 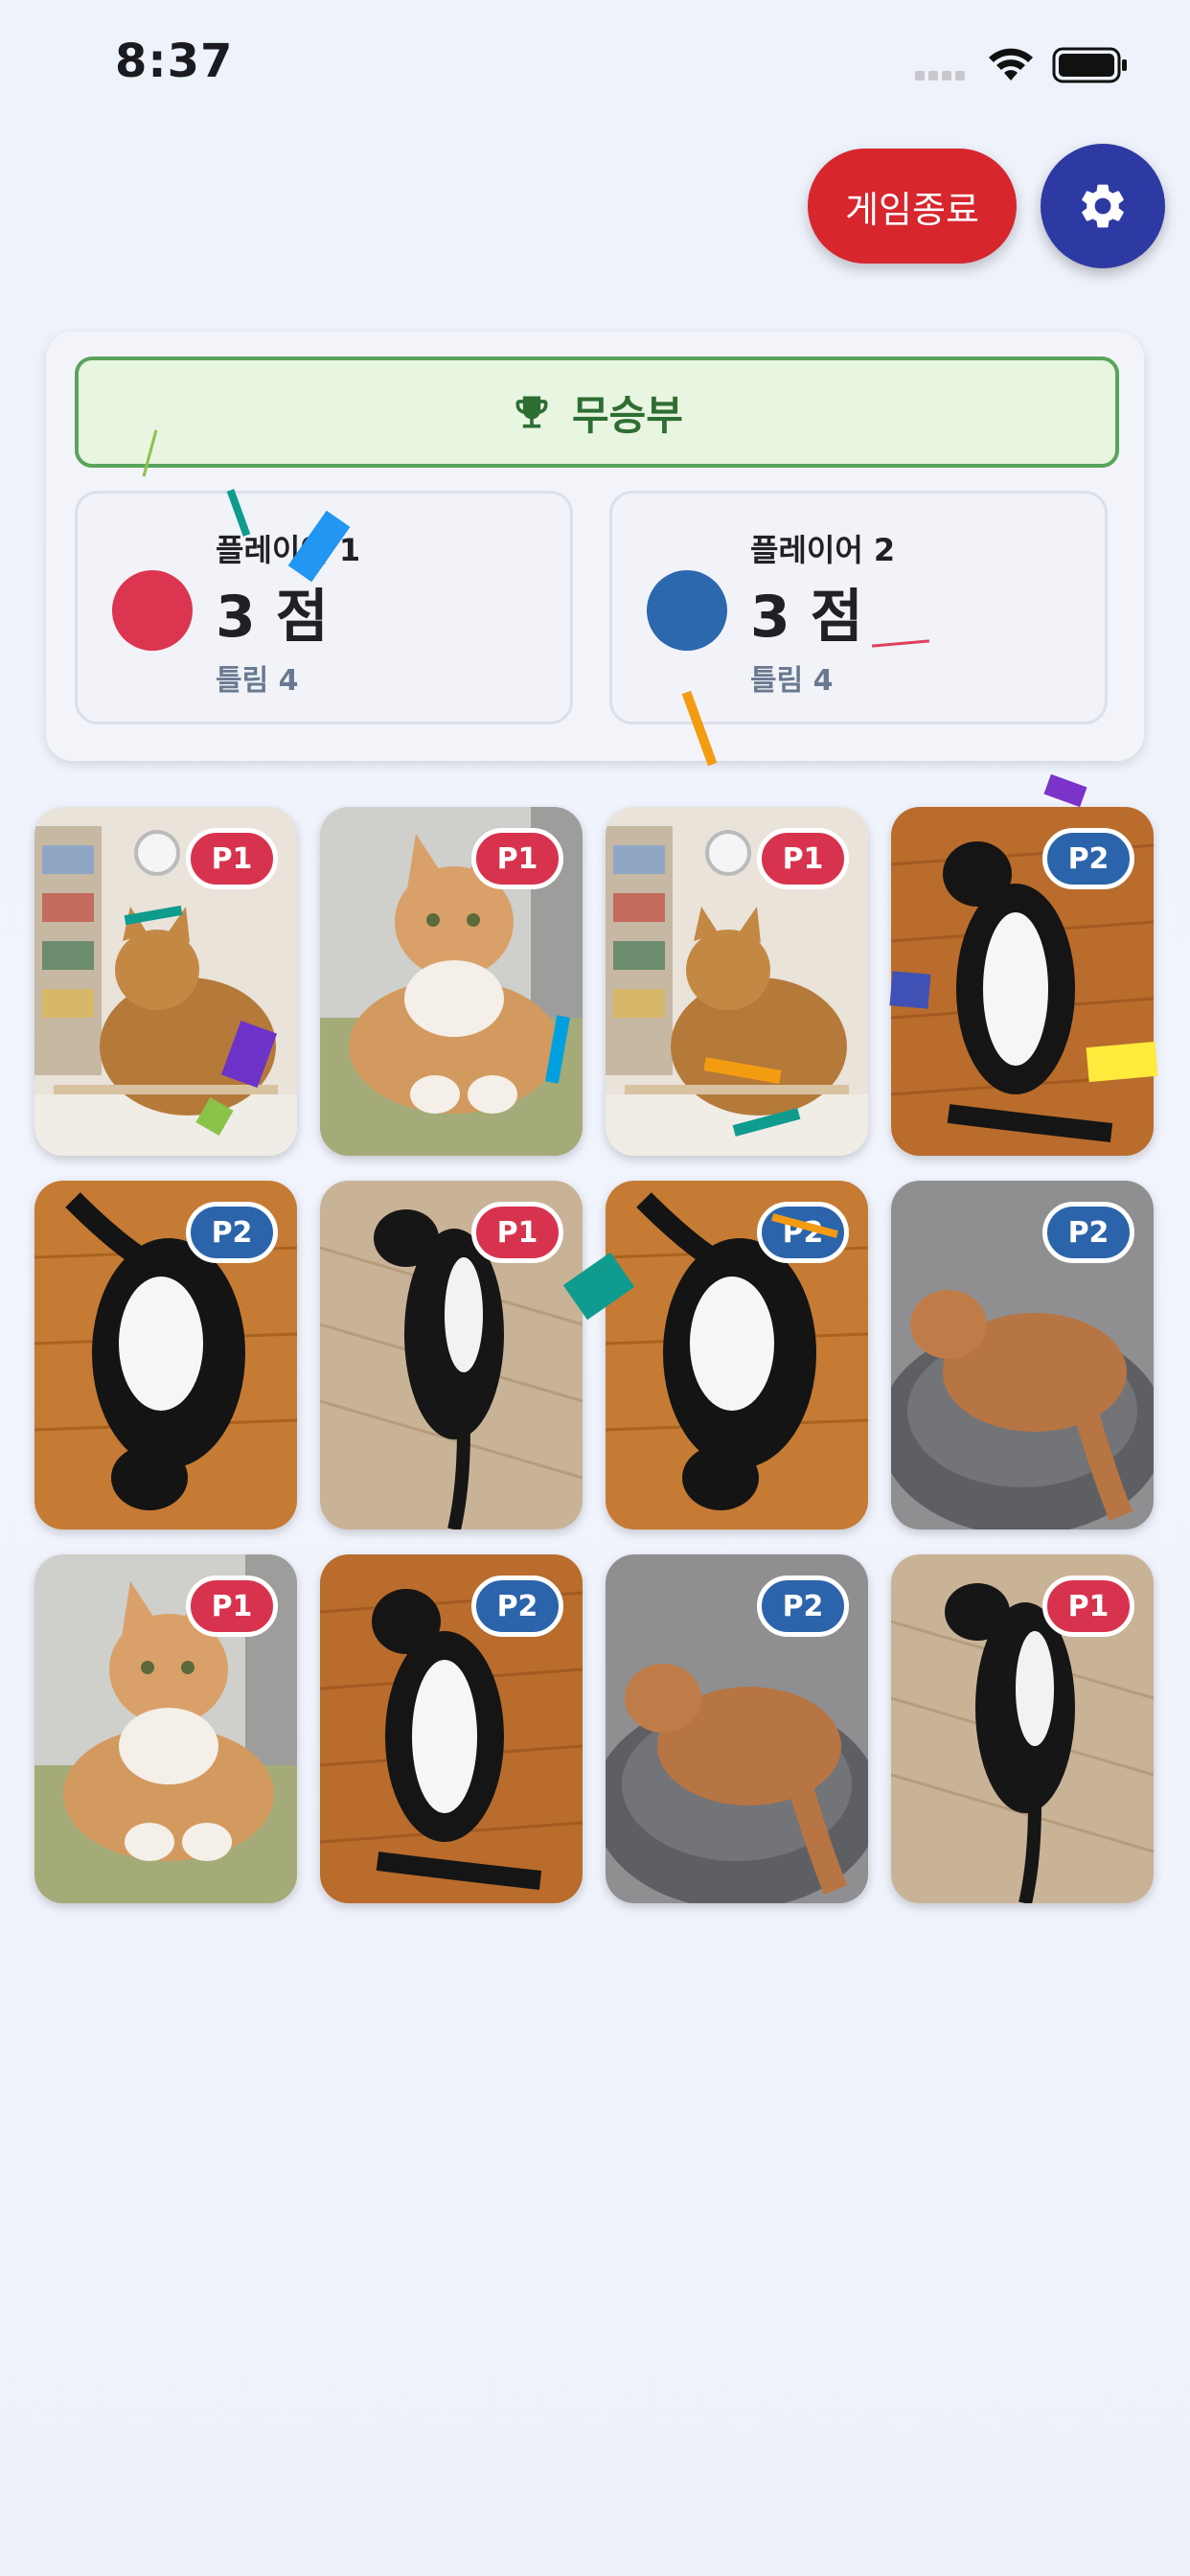 What do you see at coordinates (627, 415) in the screenshot?
I see `result-label: 무승부` at bounding box center [627, 415].